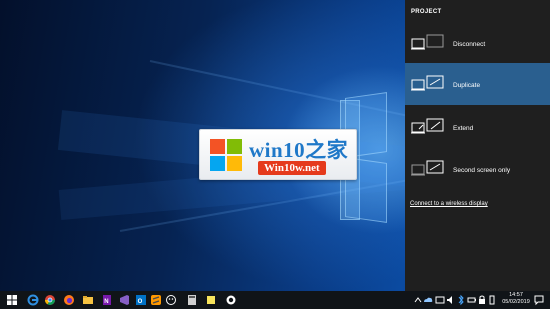 Image resolution: width=550 pixels, height=309 pixels. Describe the element at coordinates (451, 300) in the screenshot. I see `volume-icon` at that location.